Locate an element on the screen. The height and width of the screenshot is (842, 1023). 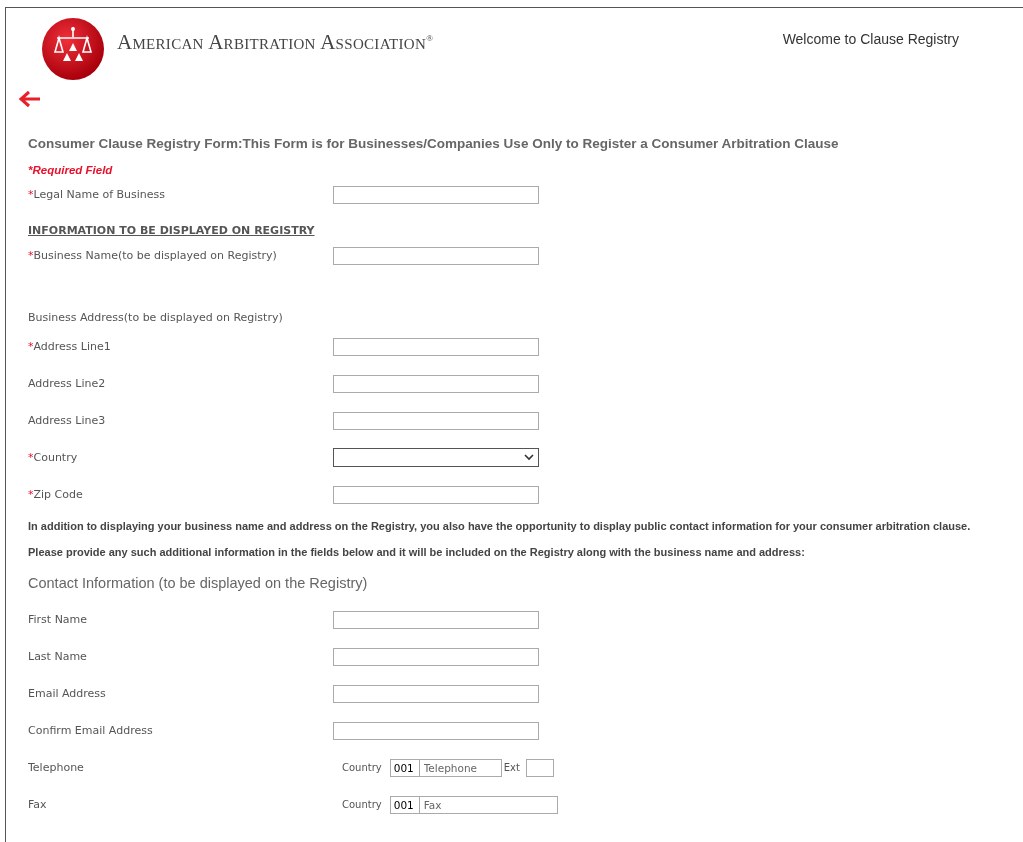
field-label: *Zip Code is located at coordinates (56, 494).